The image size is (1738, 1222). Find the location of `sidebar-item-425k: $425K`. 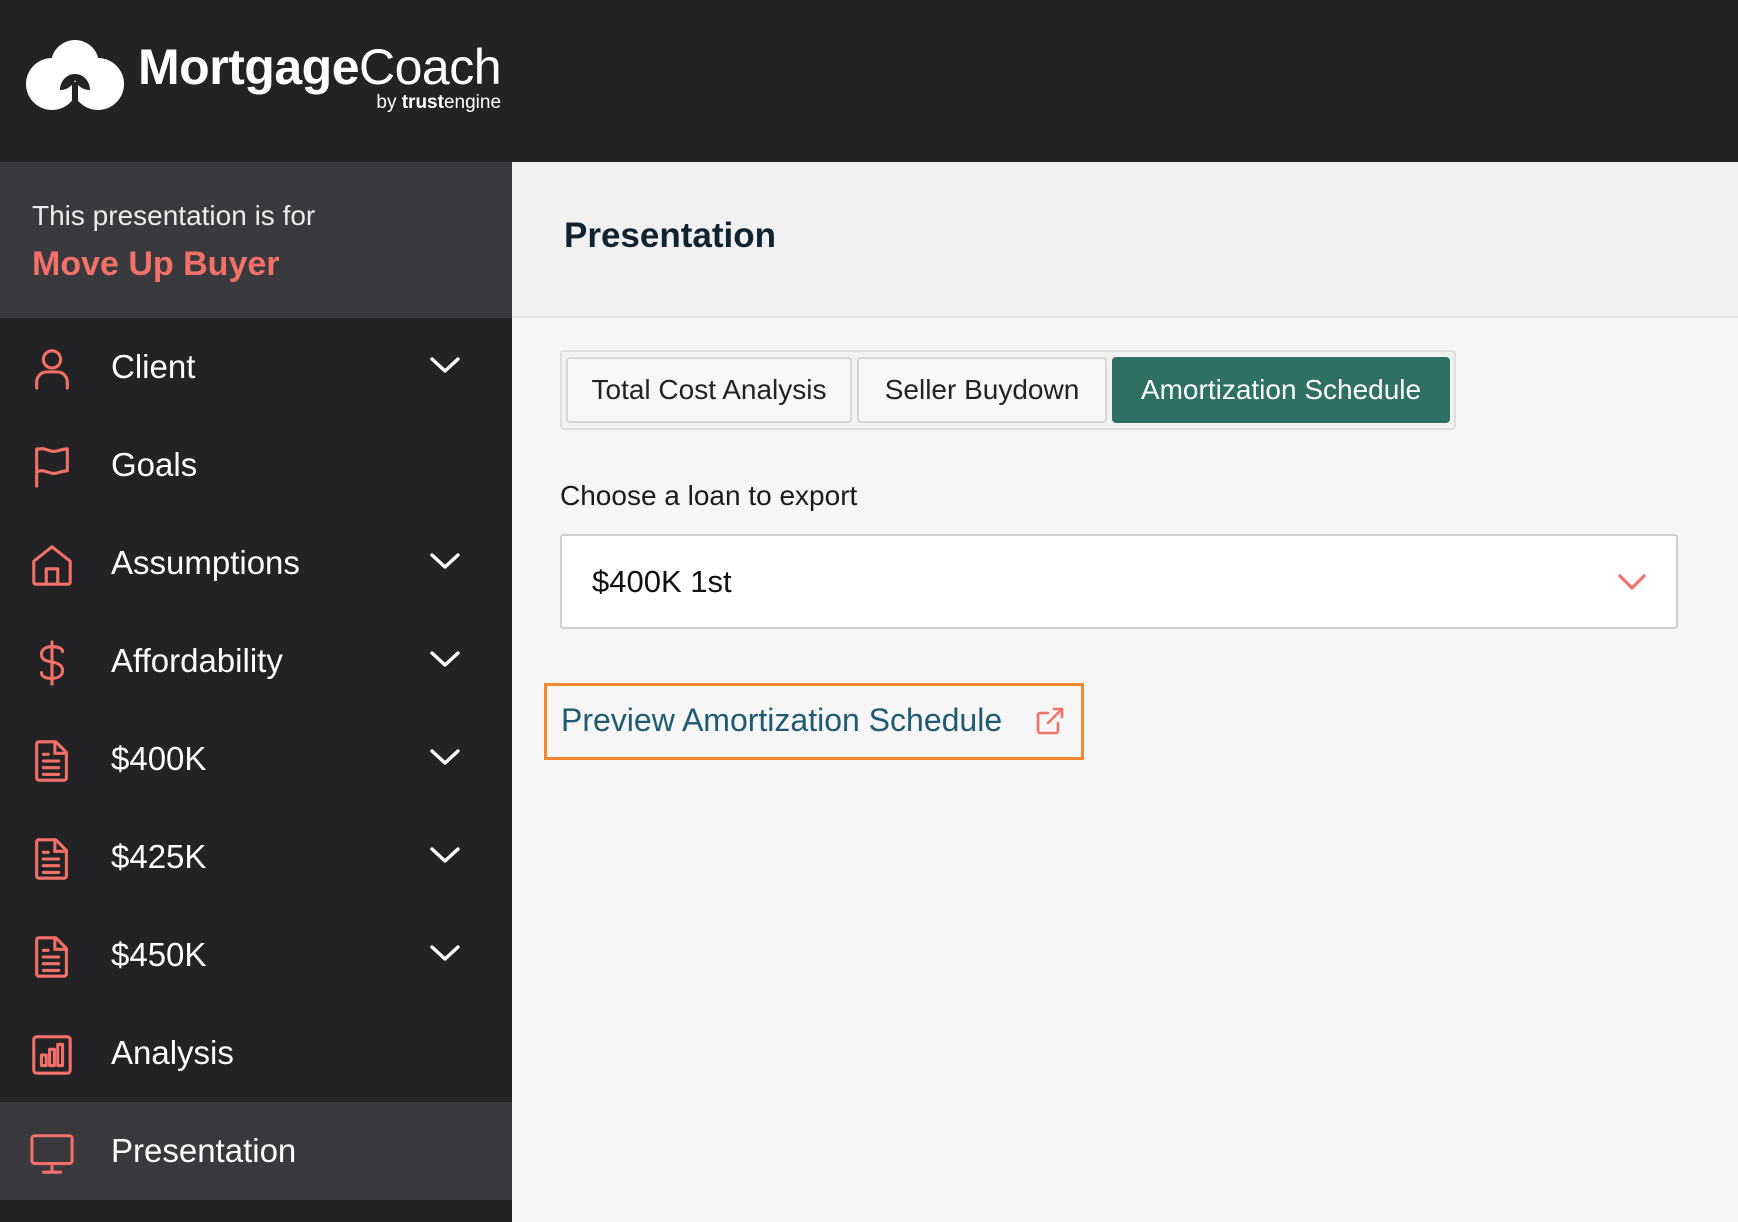

sidebar-item-425k: $425K is located at coordinates (256, 857).